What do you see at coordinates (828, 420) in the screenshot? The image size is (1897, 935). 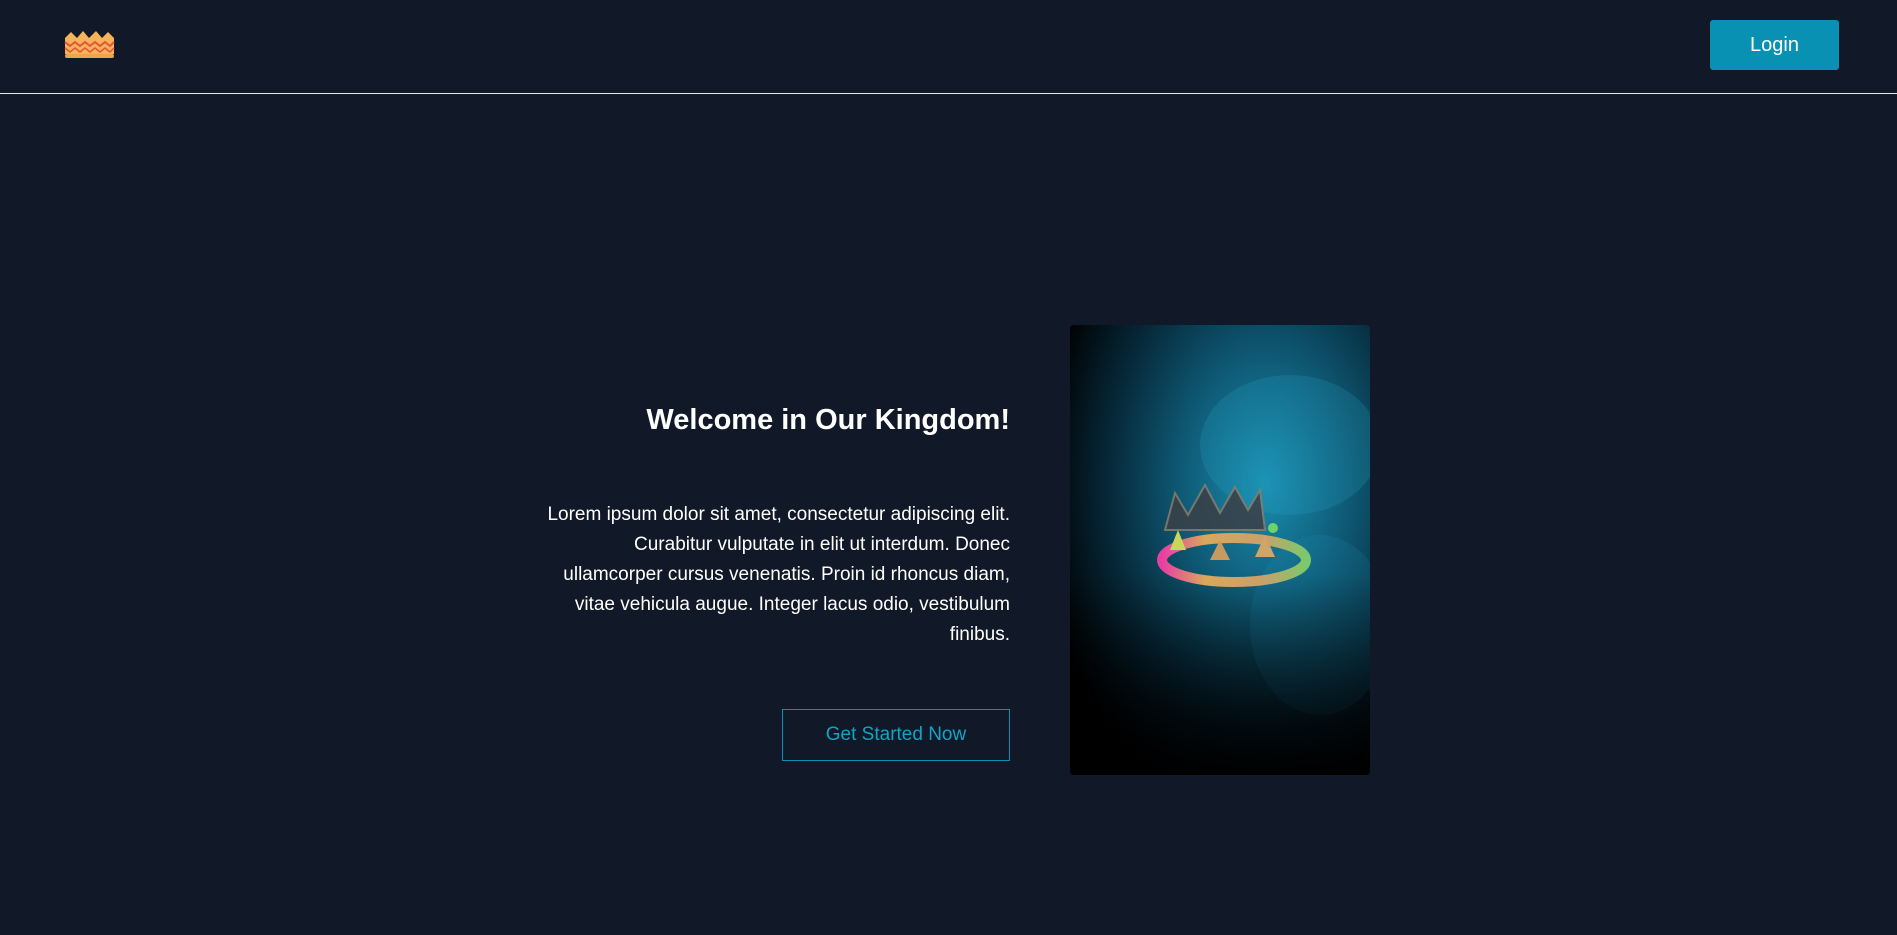 I see `hero-title: Welcome in Our Kingdom!` at bounding box center [828, 420].